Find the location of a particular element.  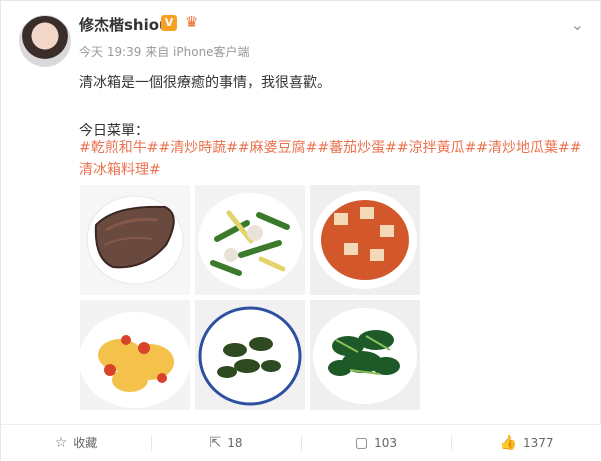

post-source: 来自 iPhone客户端 is located at coordinates (197, 52).